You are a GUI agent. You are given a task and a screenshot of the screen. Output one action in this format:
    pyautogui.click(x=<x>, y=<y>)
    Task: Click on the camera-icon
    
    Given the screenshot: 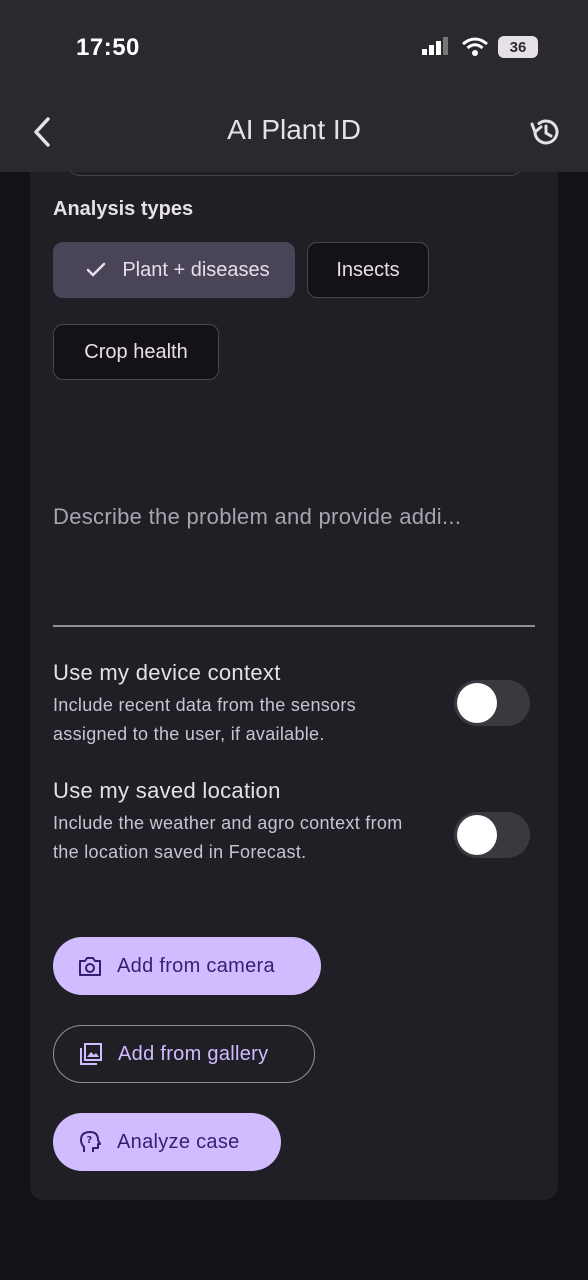 What is the action you would take?
    pyautogui.click(x=90, y=966)
    